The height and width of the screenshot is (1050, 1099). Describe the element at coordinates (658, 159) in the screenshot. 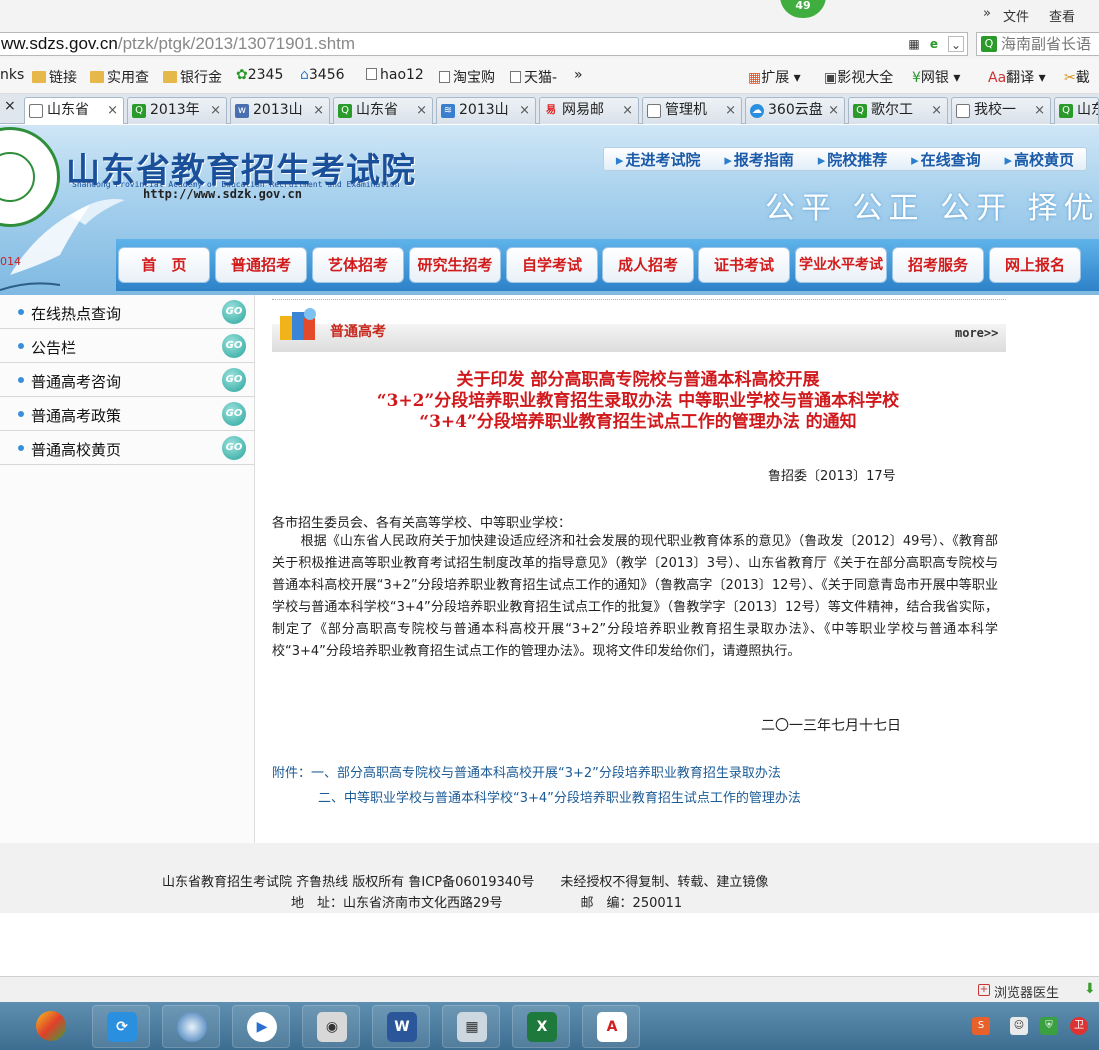

I see `quick-link-about: 走进考试院` at that location.